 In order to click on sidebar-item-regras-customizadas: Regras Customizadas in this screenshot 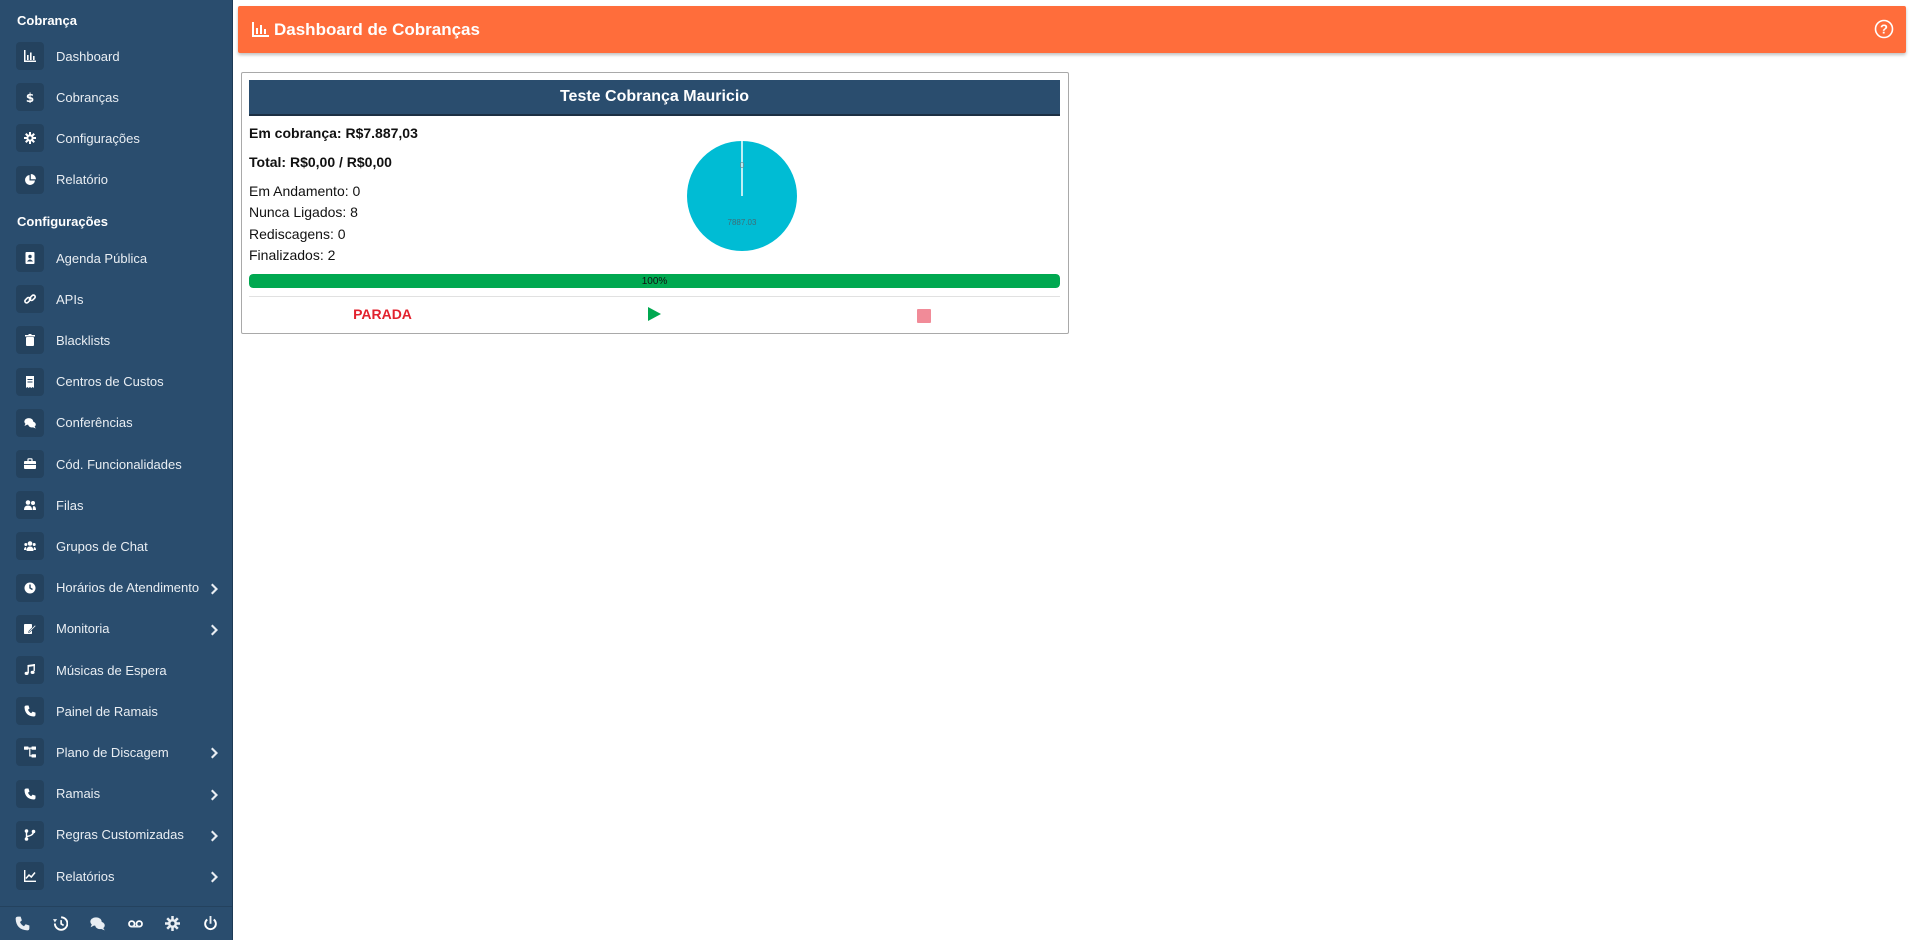, I will do `click(116, 835)`.